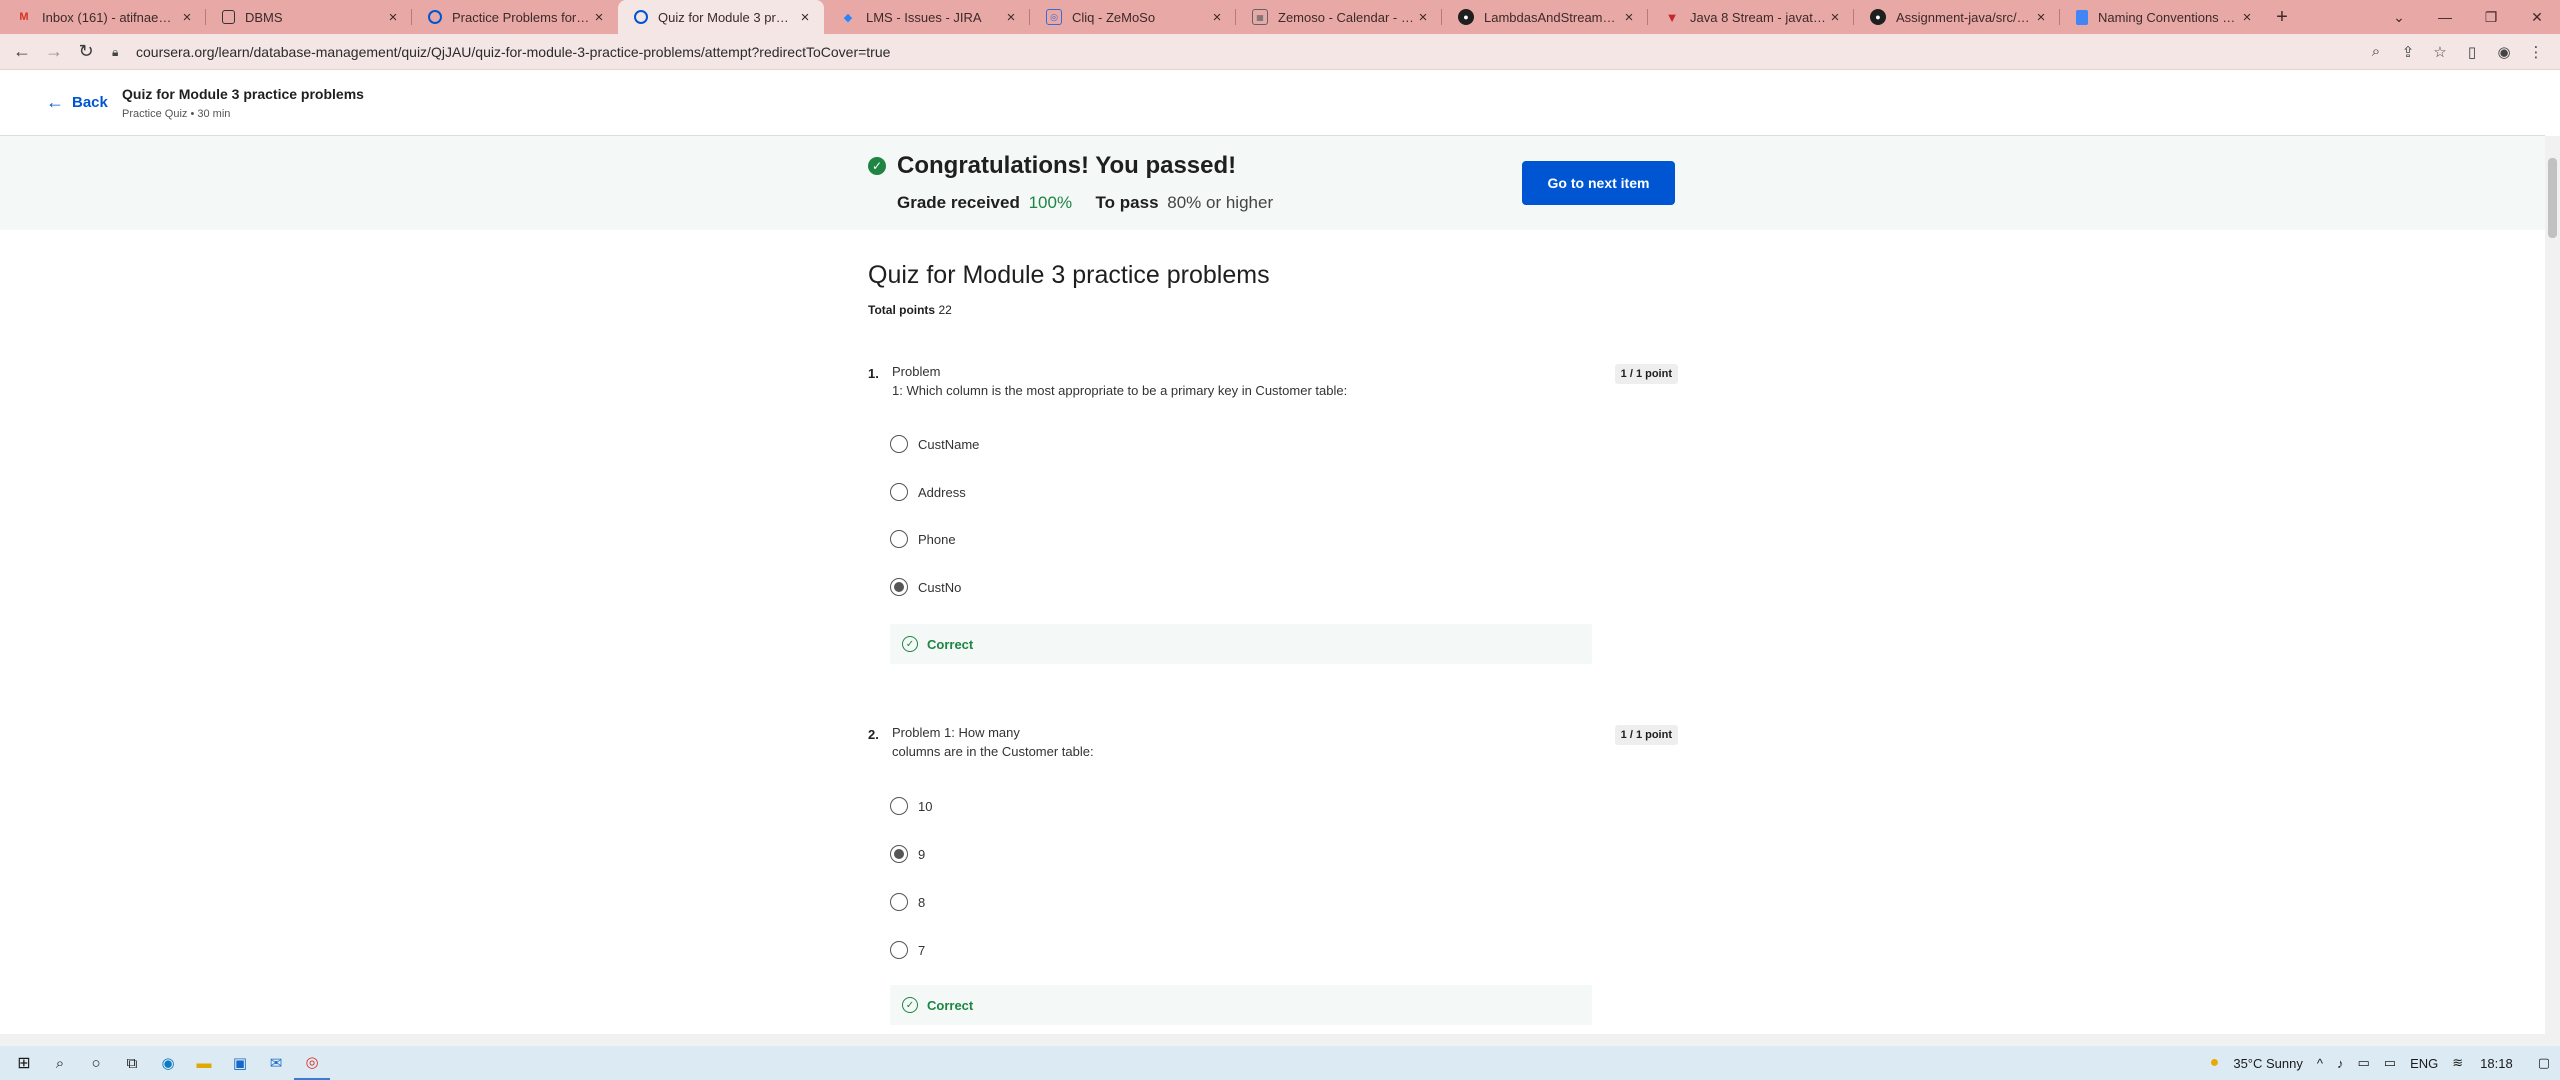 The width and height of the screenshot is (2560, 1080). Describe the element at coordinates (1050, 202) in the screenshot. I see `grade-value: 100%` at that location.